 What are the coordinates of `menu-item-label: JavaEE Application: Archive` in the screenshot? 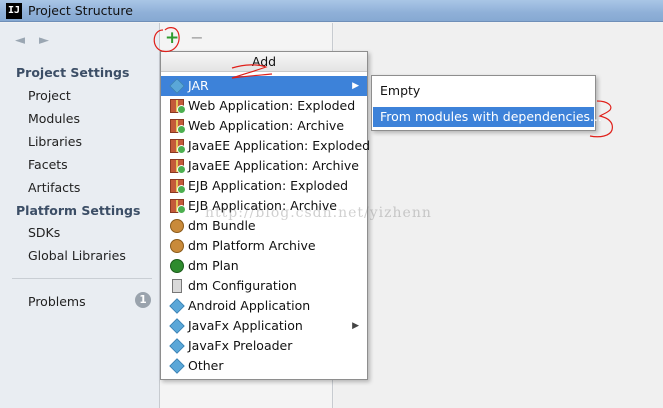 It's located at (273, 165).